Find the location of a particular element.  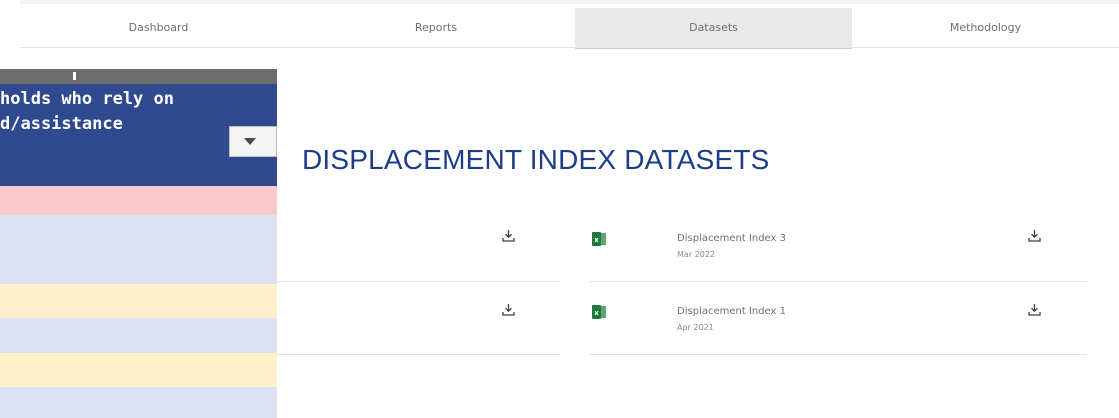

corner-mark-icon is located at coordinates (74, 76).